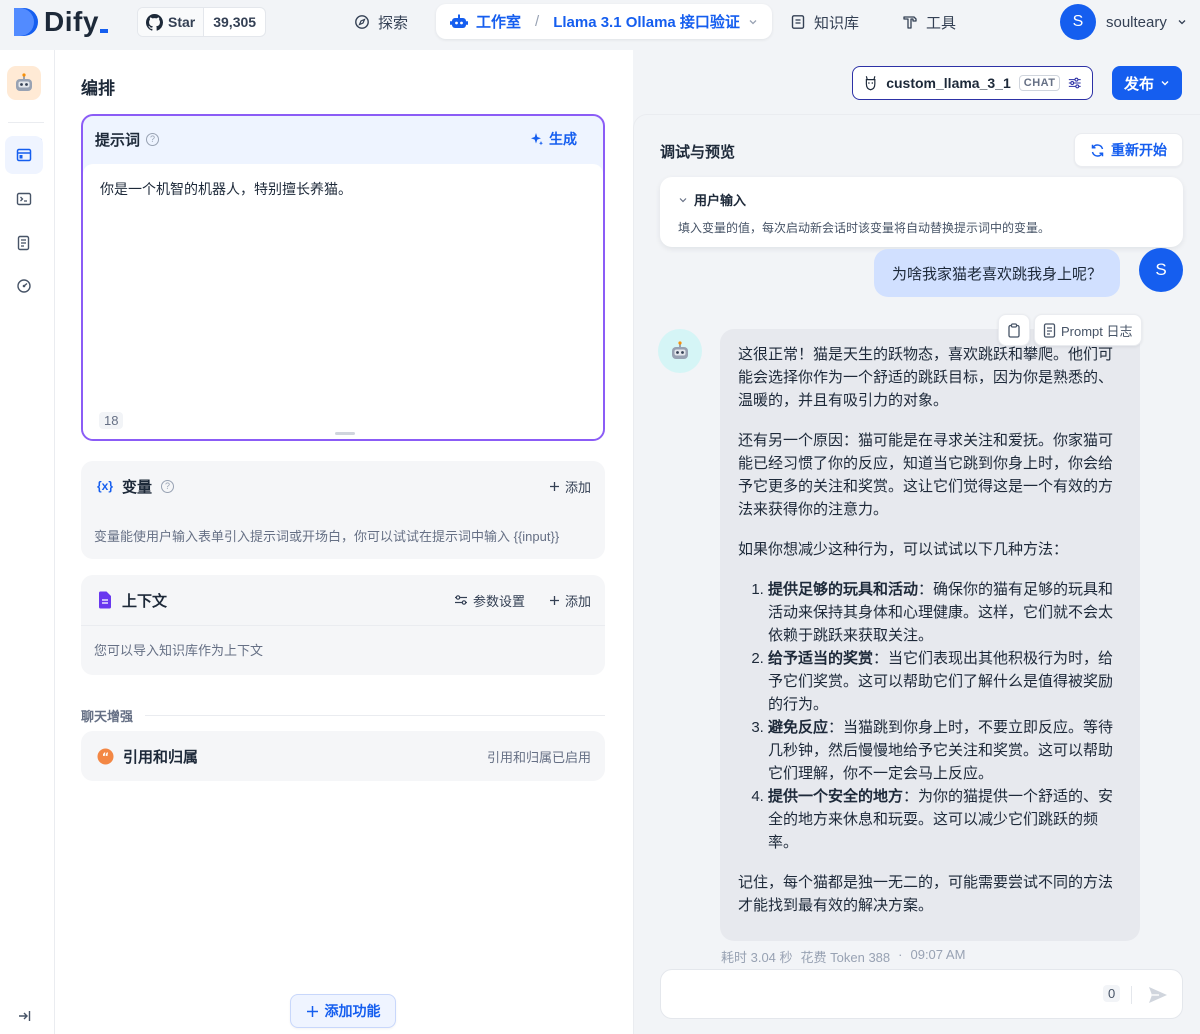  What do you see at coordinates (24, 286) in the screenshot?
I see `rail-monitoring` at bounding box center [24, 286].